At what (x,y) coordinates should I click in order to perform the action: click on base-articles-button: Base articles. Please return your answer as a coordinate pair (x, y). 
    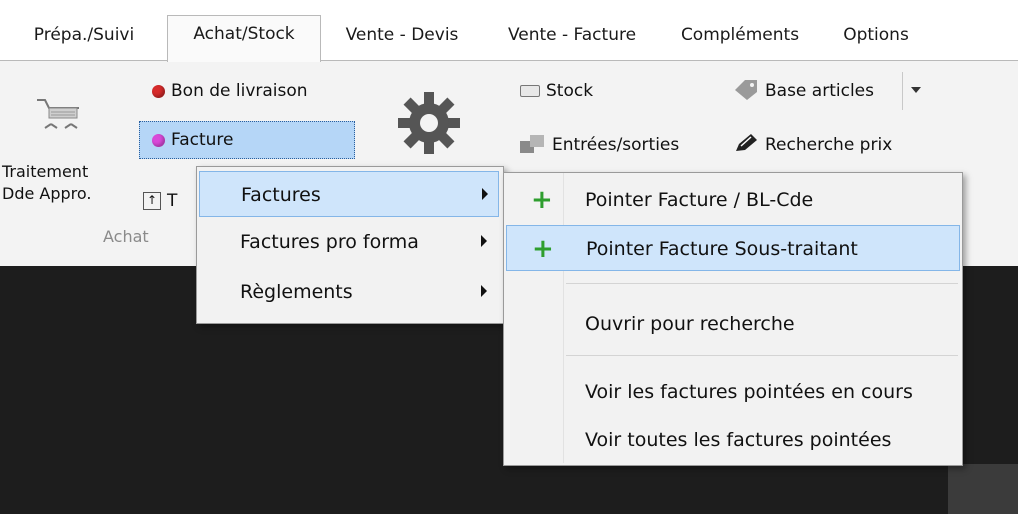
    Looking at the image, I should click on (803, 91).